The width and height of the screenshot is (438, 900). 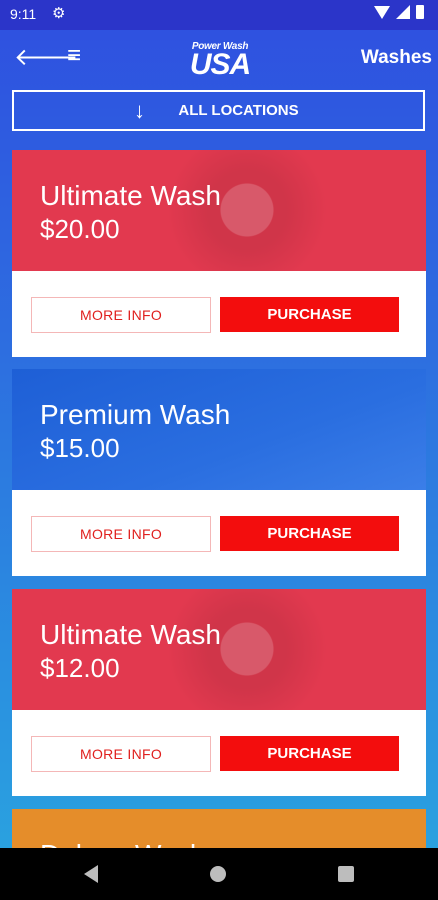 What do you see at coordinates (396, 57) in the screenshot?
I see `page-title: Washes` at bounding box center [396, 57].